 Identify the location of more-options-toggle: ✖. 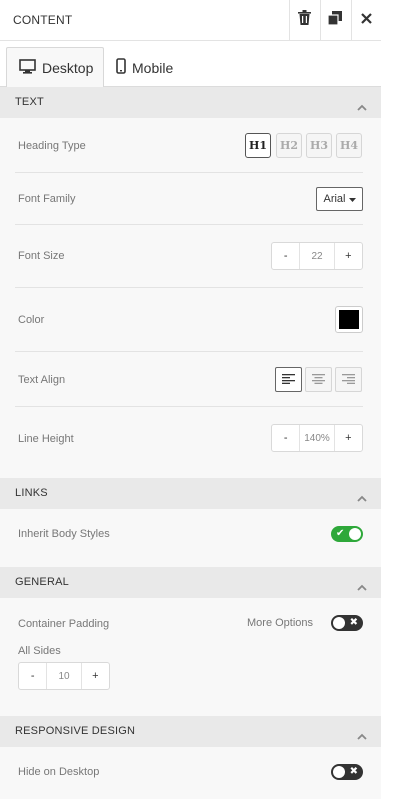
(347, 623).